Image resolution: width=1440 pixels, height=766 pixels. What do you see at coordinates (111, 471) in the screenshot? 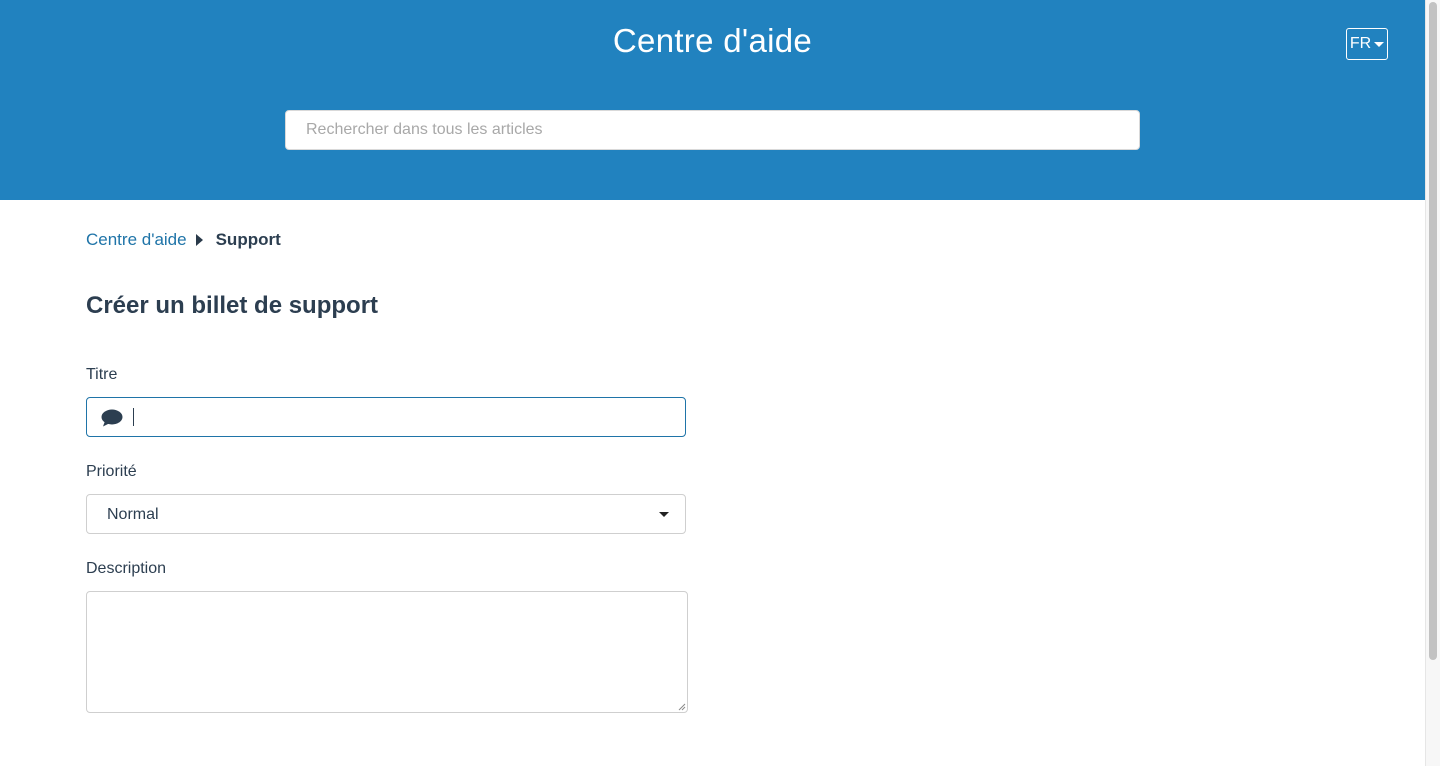
I see `priority-label: Priorité` at bounding box center [111, 471].